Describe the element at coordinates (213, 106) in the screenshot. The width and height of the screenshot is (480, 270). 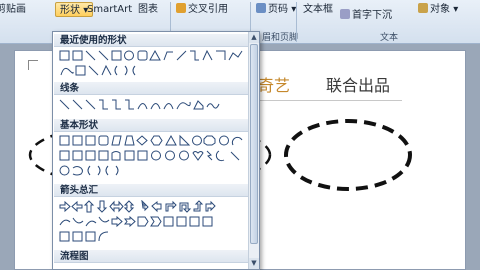
I see `scribble-icon` at that location.